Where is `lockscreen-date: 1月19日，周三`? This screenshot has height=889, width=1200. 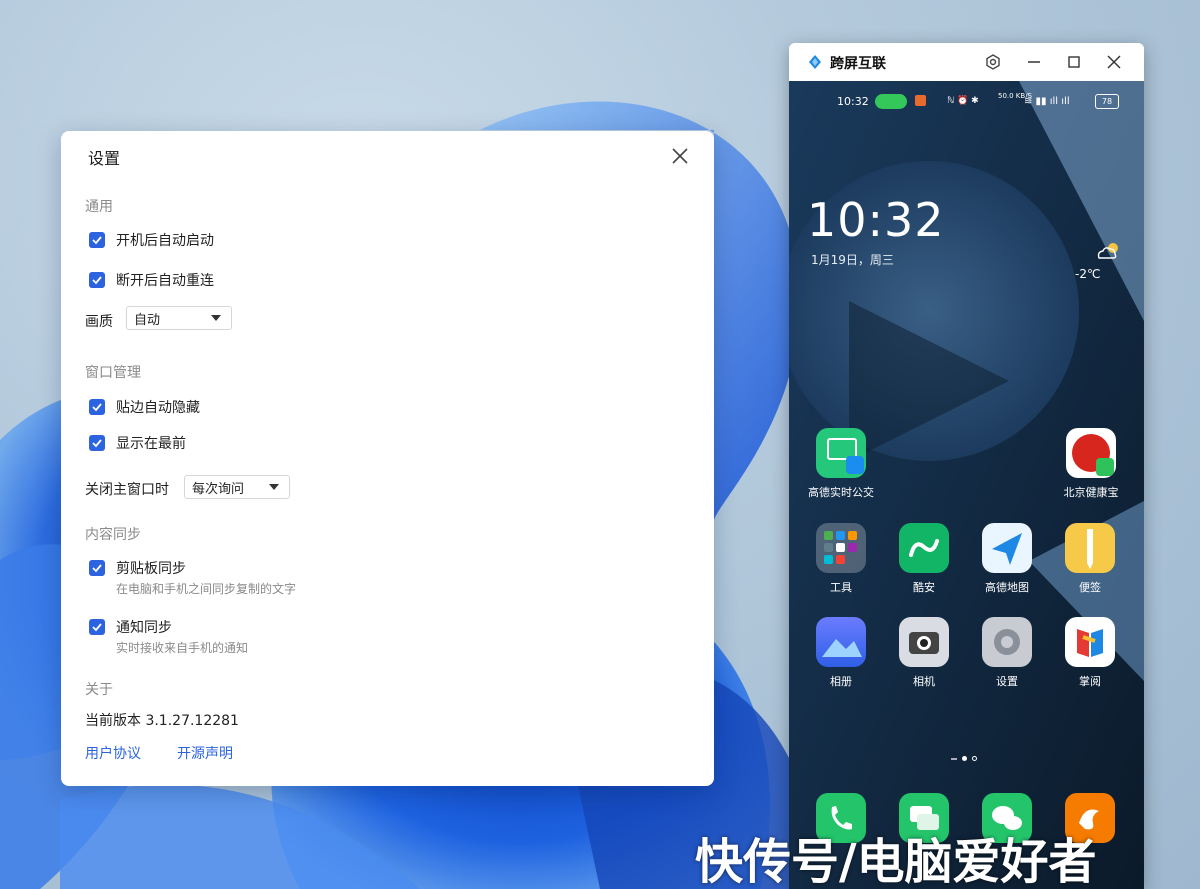 lockscreen-date: 1月19日，周三 is located at coordinates (852, 260).